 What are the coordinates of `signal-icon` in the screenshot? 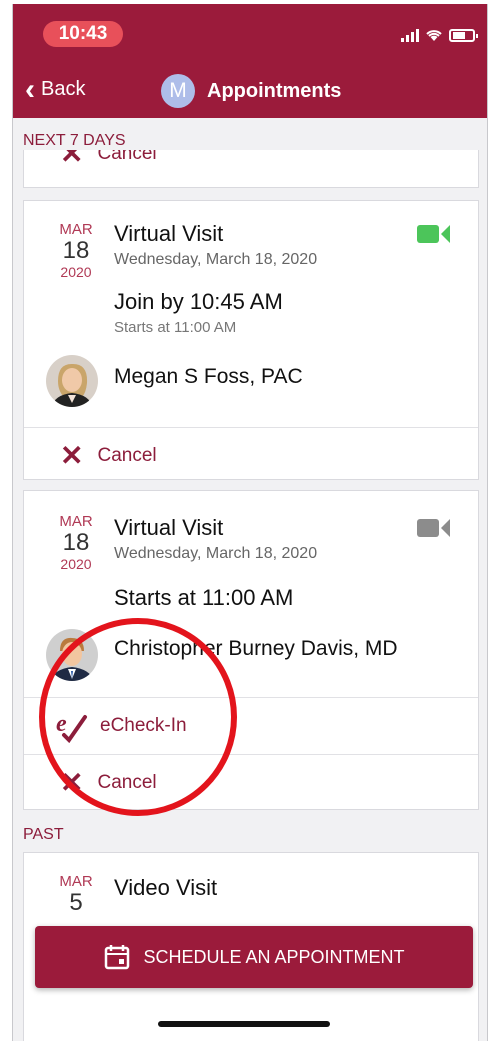 It's located at (410, 35).